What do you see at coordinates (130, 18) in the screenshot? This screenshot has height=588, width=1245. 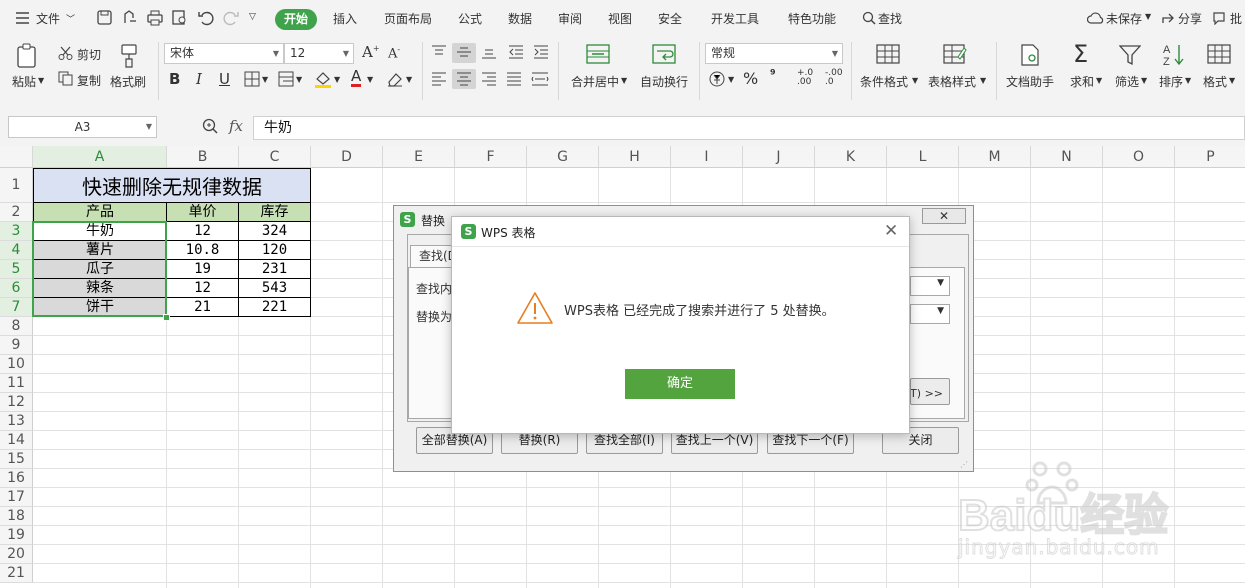 I see `export-icon` at bounding box center [130, 18].